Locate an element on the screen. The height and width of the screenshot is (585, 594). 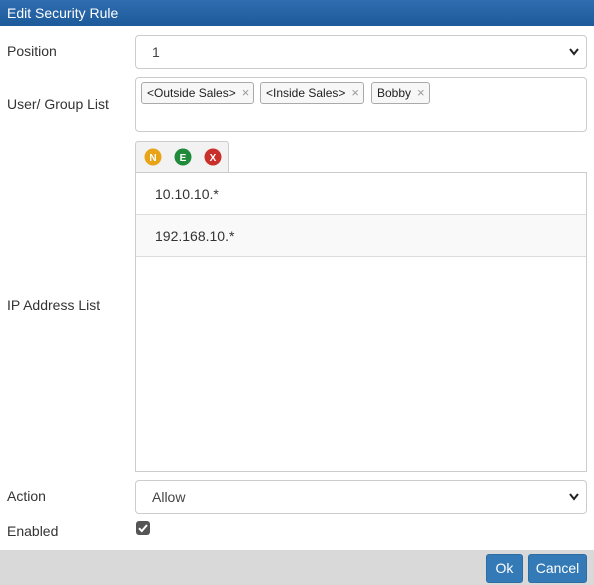
edit-icon-letter: E is located at coordinates (183, 158).